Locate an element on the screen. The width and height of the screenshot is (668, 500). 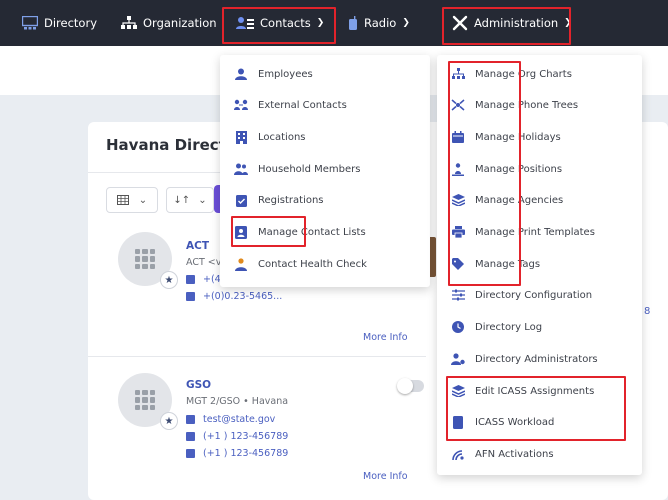
menu-item-household-members: Household Members is located at coordinates (297, 169).